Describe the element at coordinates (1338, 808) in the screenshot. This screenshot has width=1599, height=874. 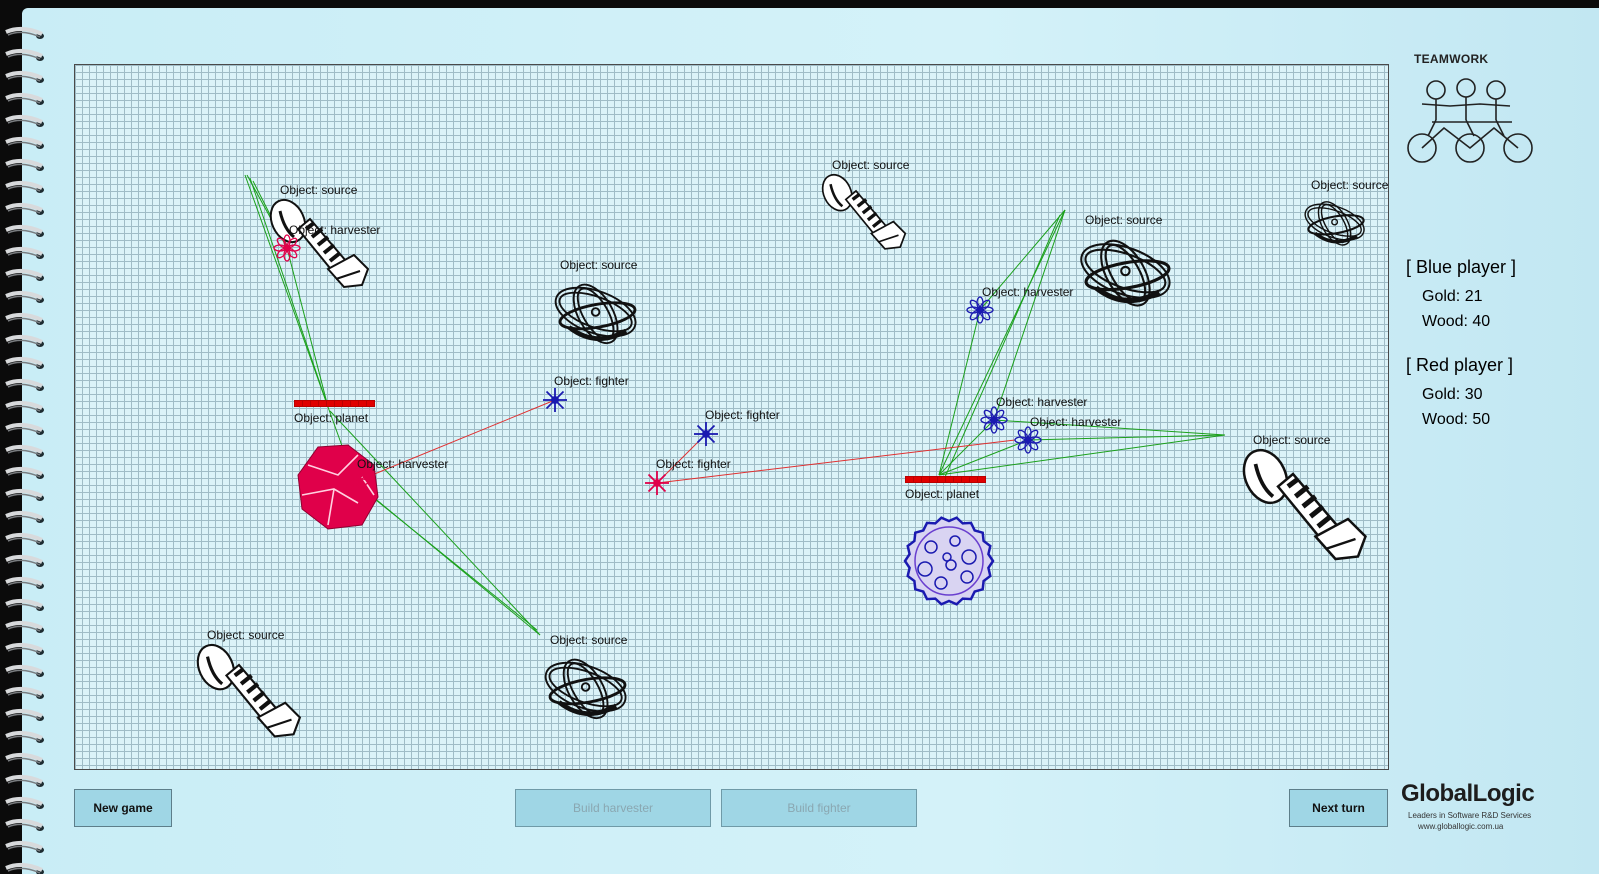
I see `next-turn-button: Next turn` at that location.